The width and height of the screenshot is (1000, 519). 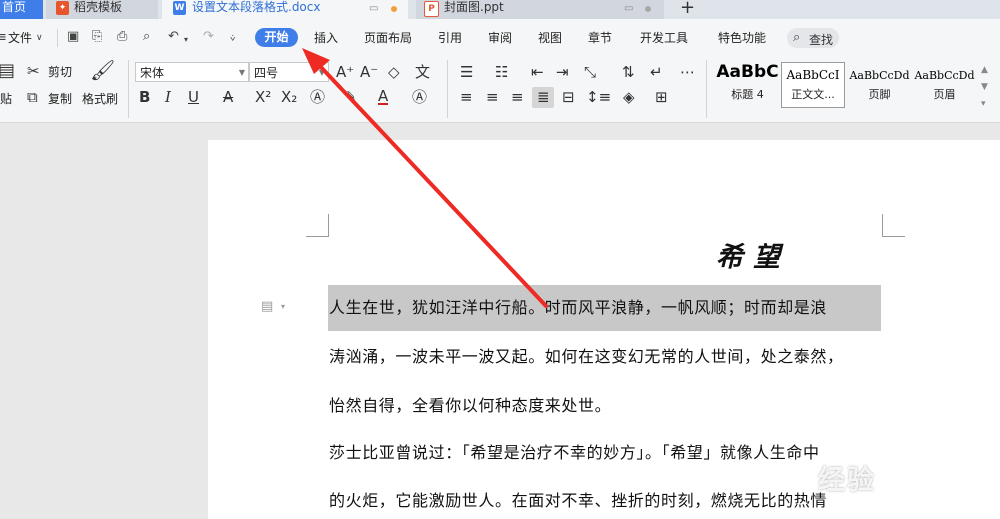 I want to click on arrow-shaft, so click(x=432, y=185).